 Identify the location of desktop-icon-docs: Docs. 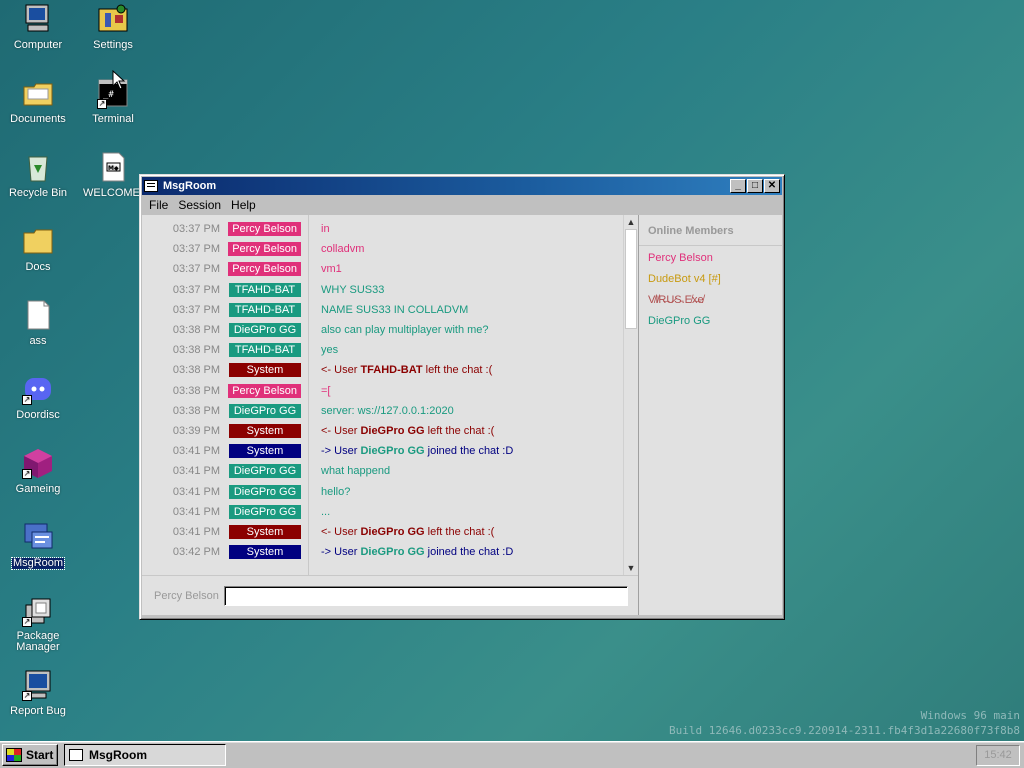
(38, 249).